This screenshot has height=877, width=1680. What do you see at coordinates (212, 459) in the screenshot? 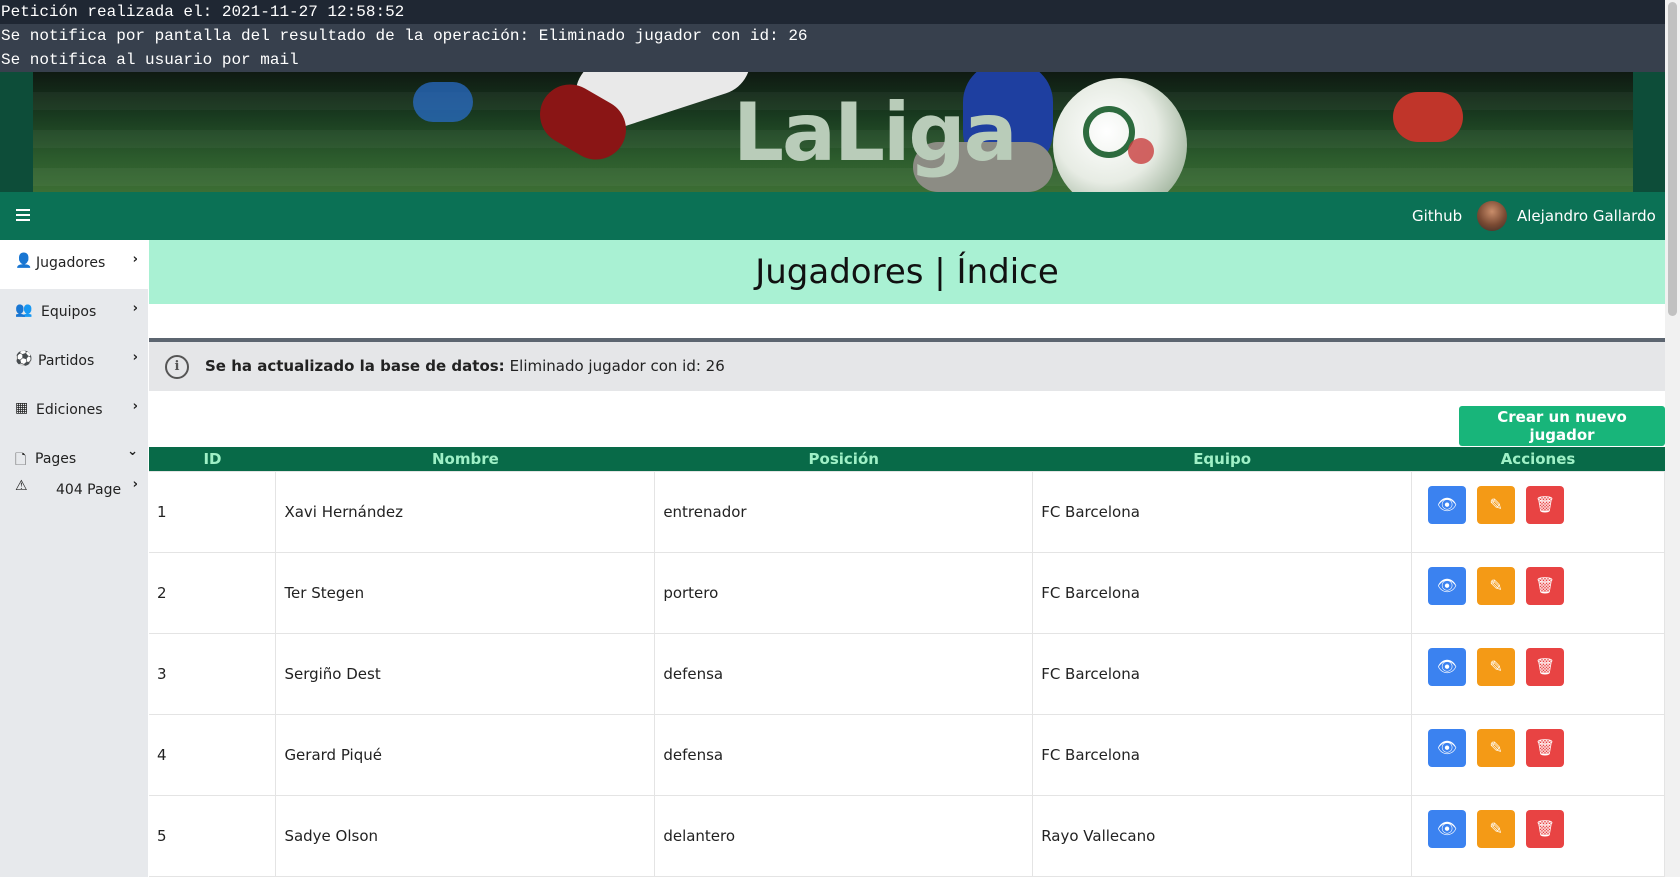
I see `column-header: ID` at bounding box center [212, 459].